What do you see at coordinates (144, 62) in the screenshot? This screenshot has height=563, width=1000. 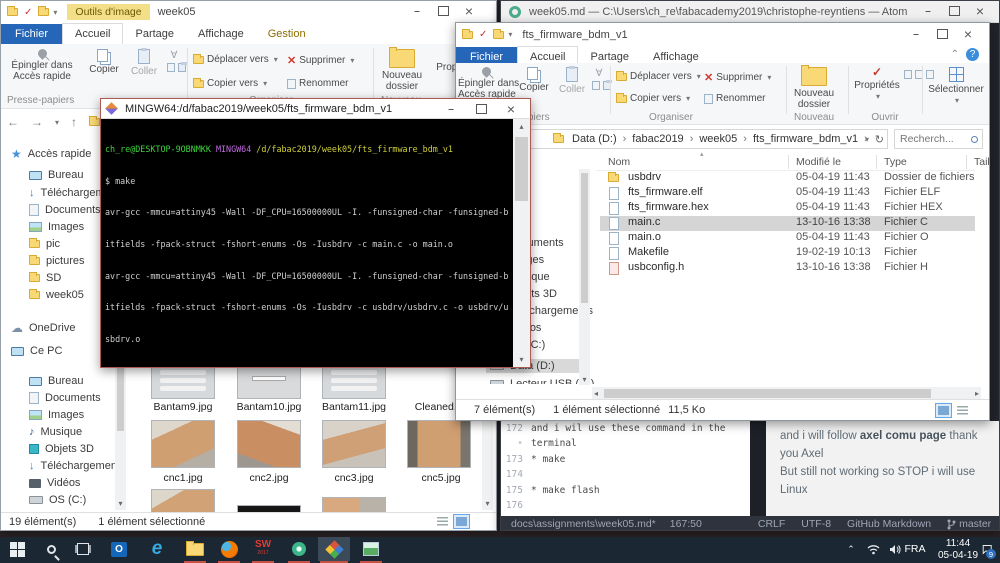 I see `paste-button: Coller` at bounding box center [144, 62].